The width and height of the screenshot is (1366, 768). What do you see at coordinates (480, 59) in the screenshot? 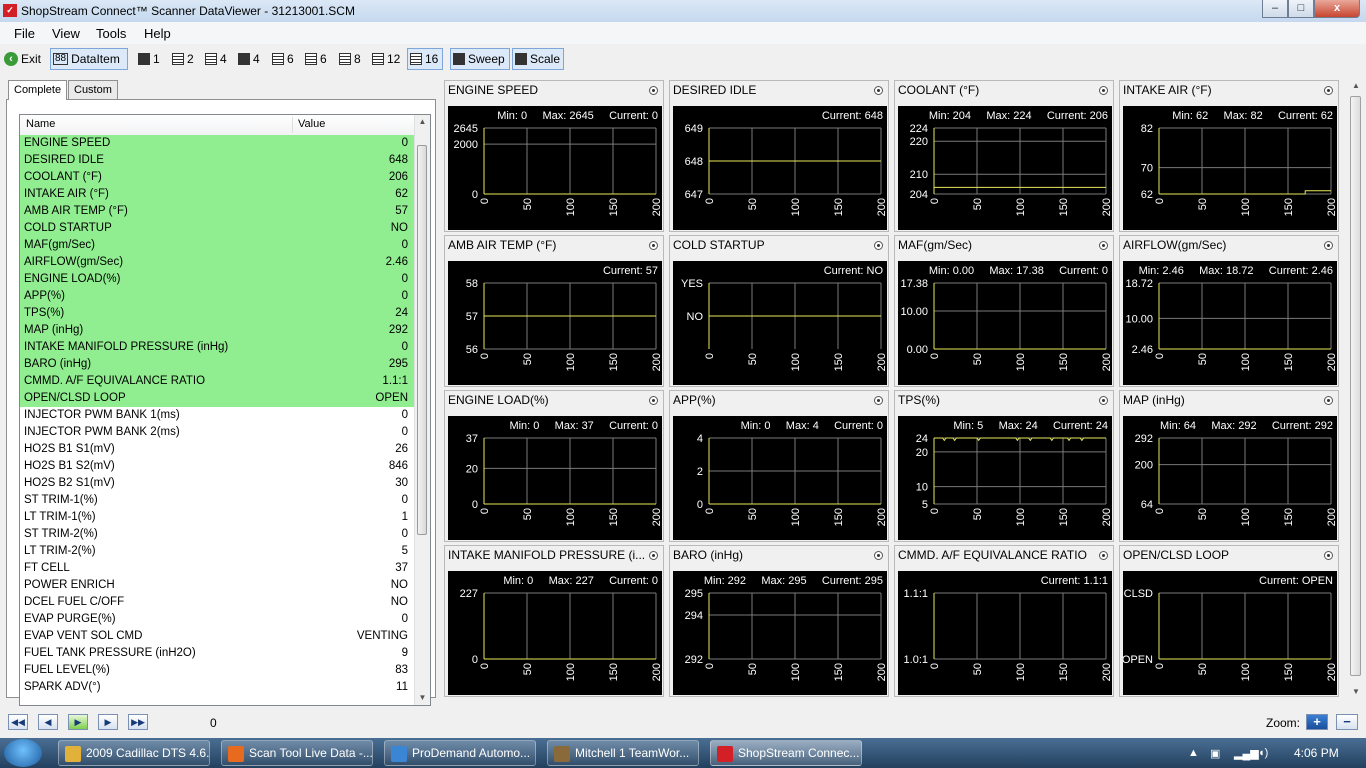
I see `sweep-button: Sweep` at bounding box center [480, 59].